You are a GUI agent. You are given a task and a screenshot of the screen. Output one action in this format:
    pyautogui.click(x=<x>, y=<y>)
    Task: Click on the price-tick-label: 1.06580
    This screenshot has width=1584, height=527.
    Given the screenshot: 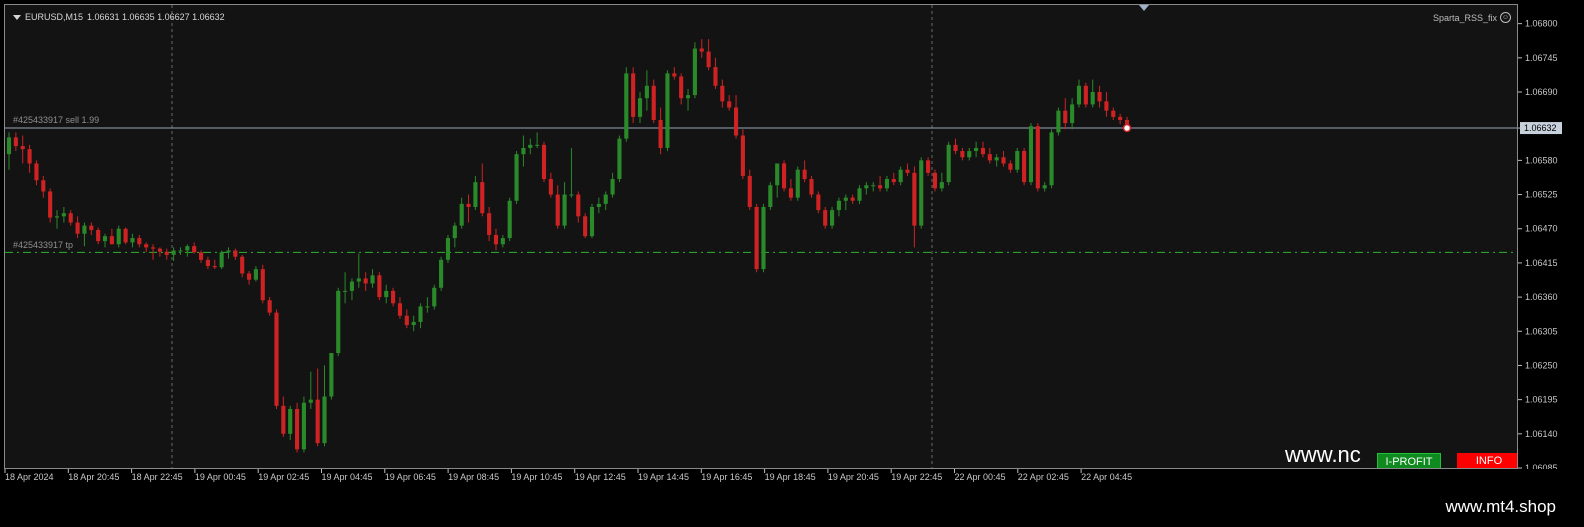 What is the action you would take?
    pyautogui.click(x=1541, y=160)
    